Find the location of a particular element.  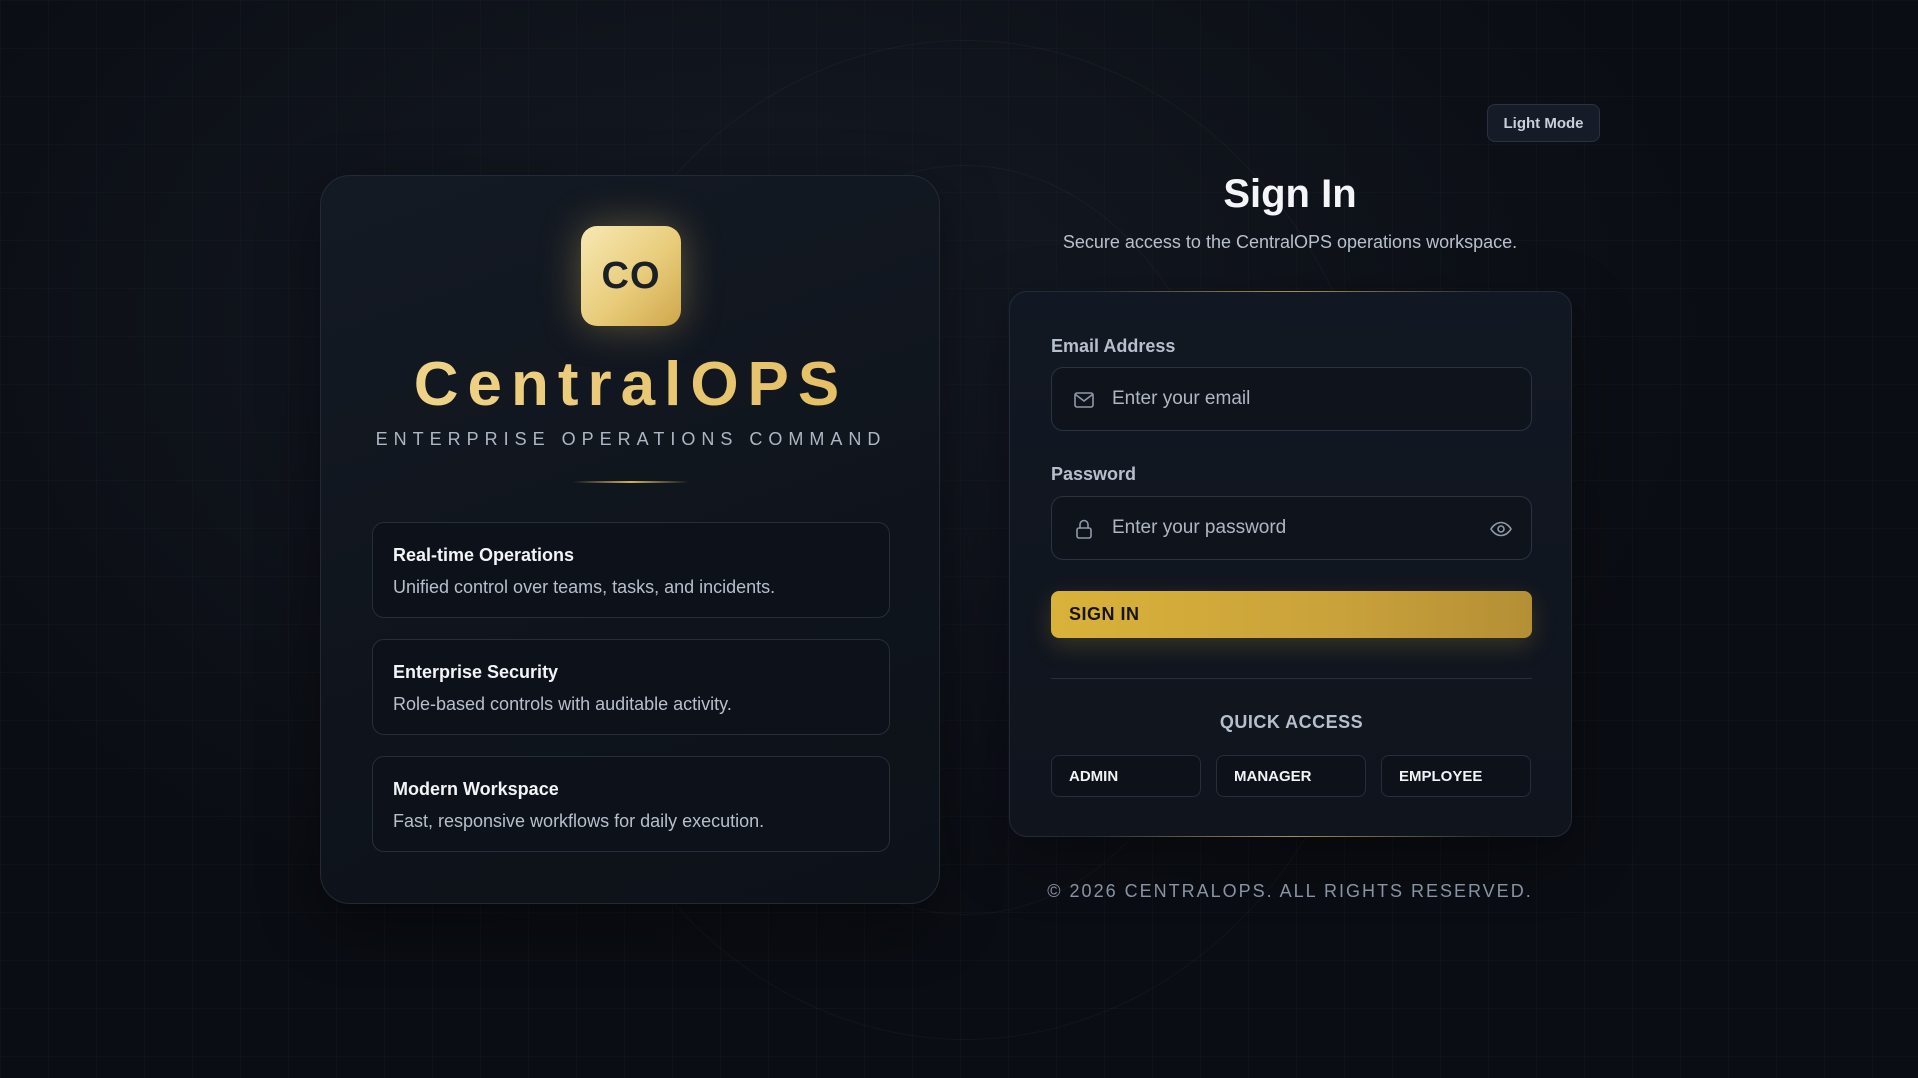

feature-title: Enterprise Security is located at coordinates (476, 672).